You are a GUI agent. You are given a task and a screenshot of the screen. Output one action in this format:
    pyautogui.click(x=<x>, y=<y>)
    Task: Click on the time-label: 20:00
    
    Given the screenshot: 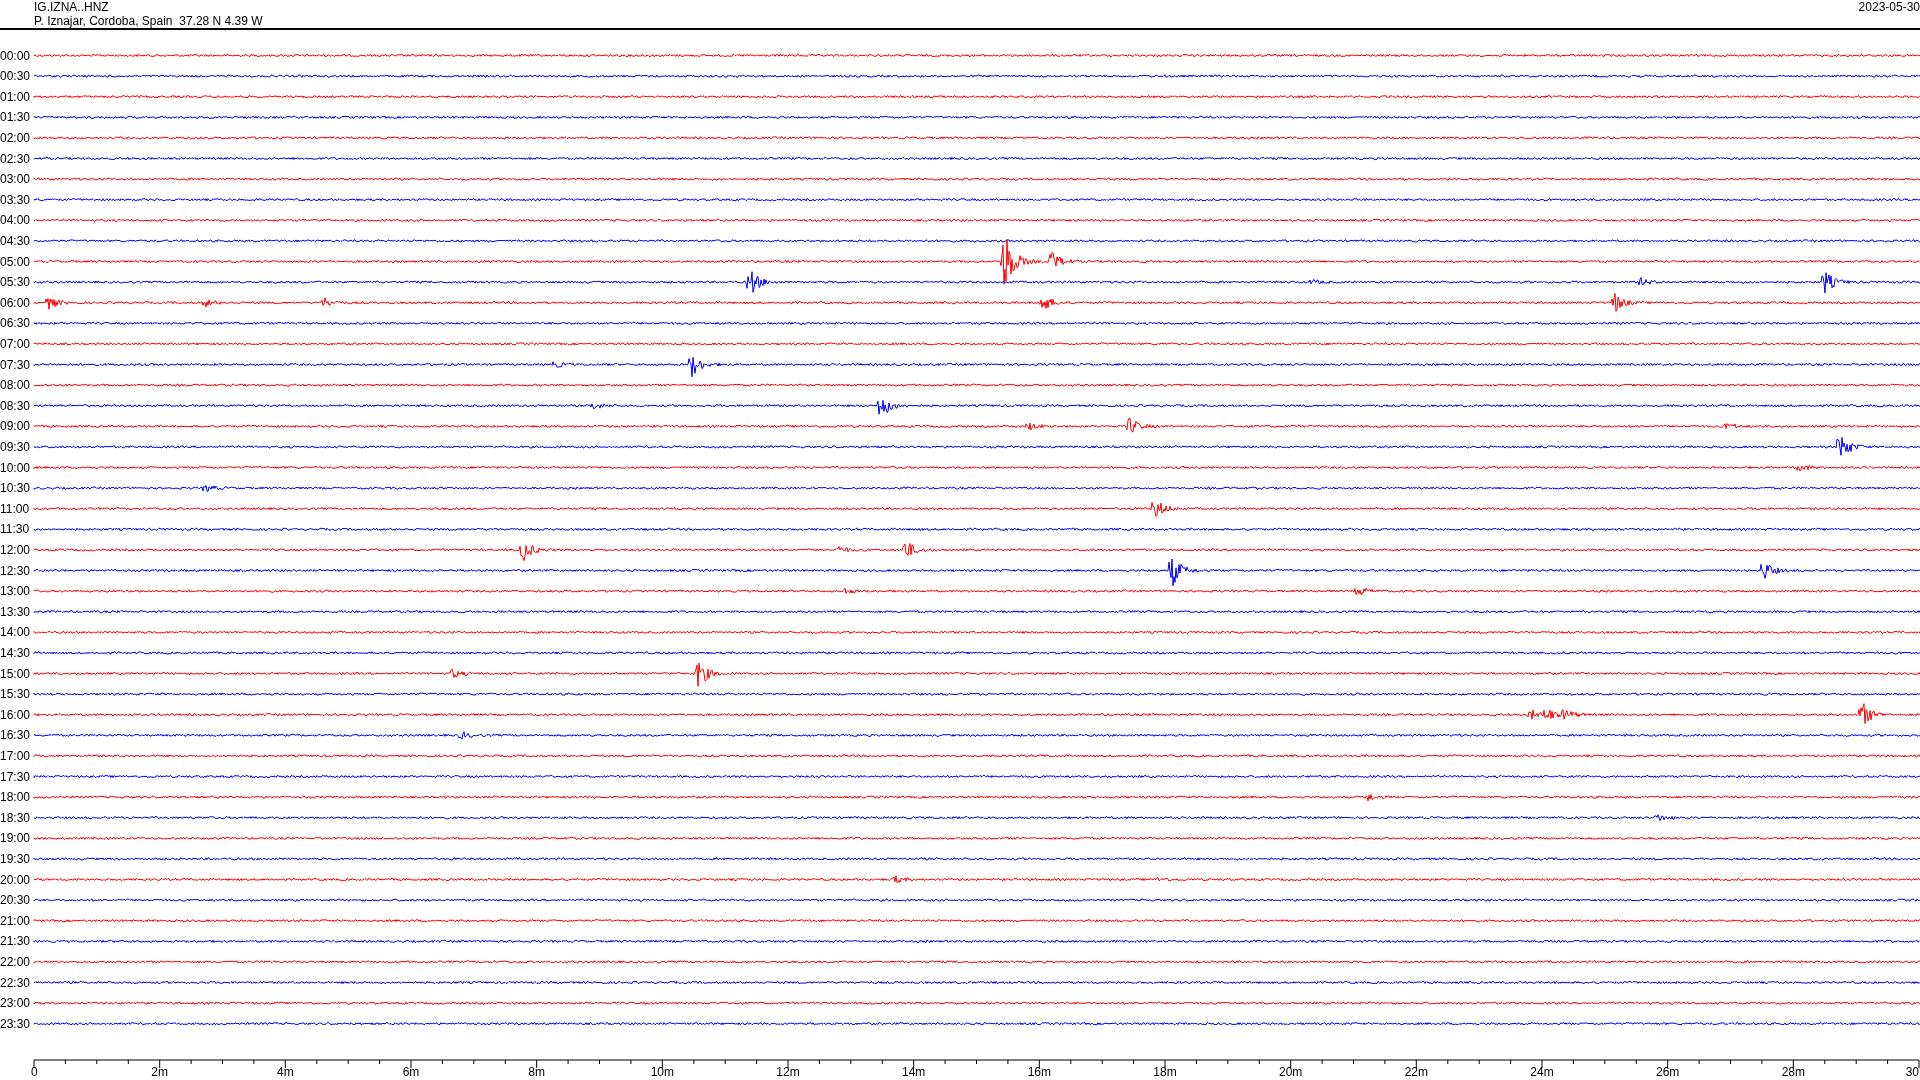 What is the action you would take?
    pyautogui.click(x=15, y=879)
    